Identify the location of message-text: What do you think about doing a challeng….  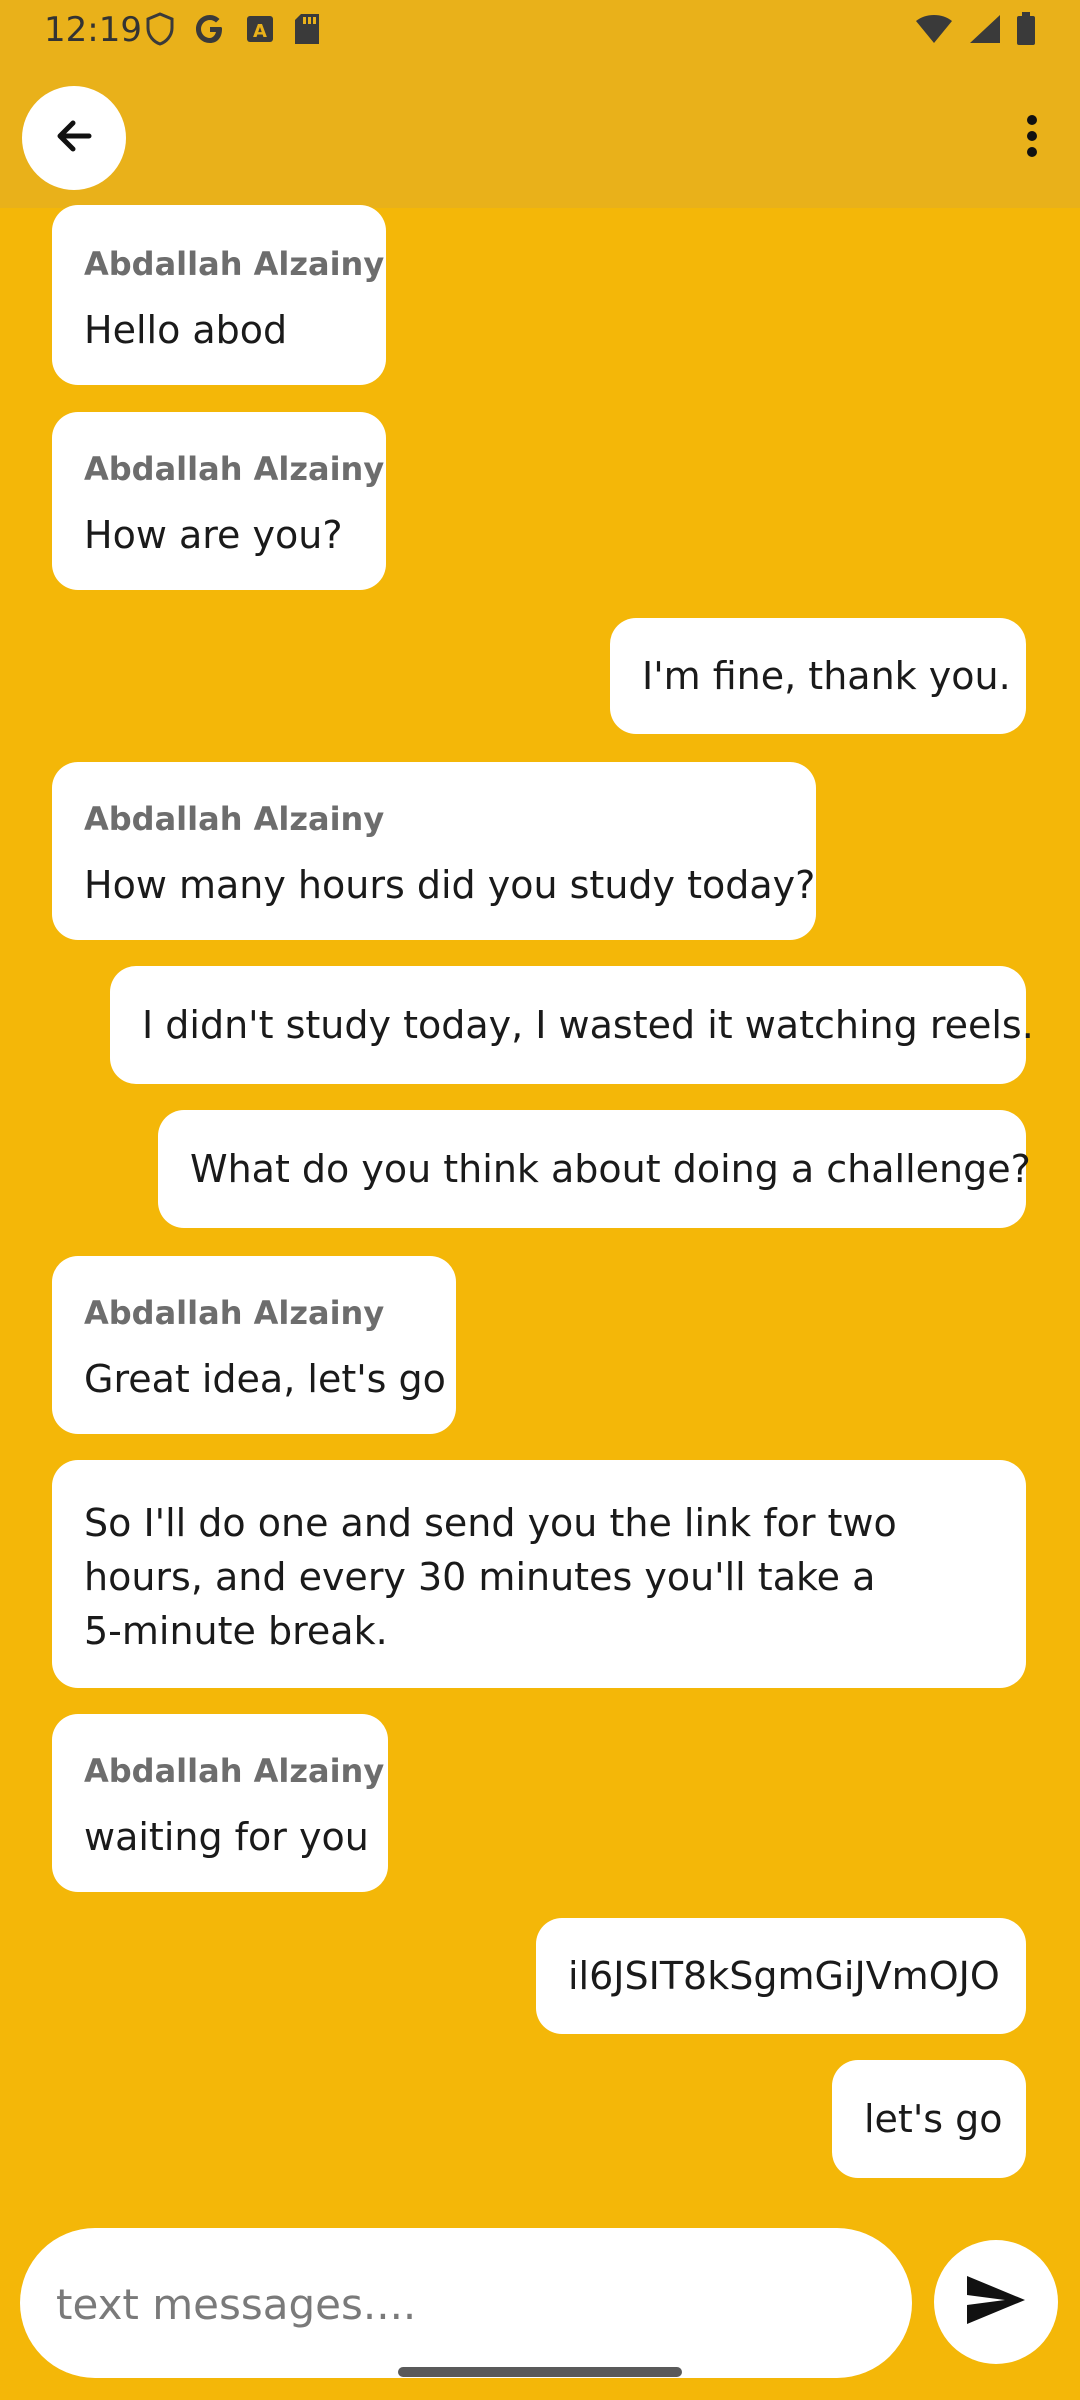
(610, 1169).